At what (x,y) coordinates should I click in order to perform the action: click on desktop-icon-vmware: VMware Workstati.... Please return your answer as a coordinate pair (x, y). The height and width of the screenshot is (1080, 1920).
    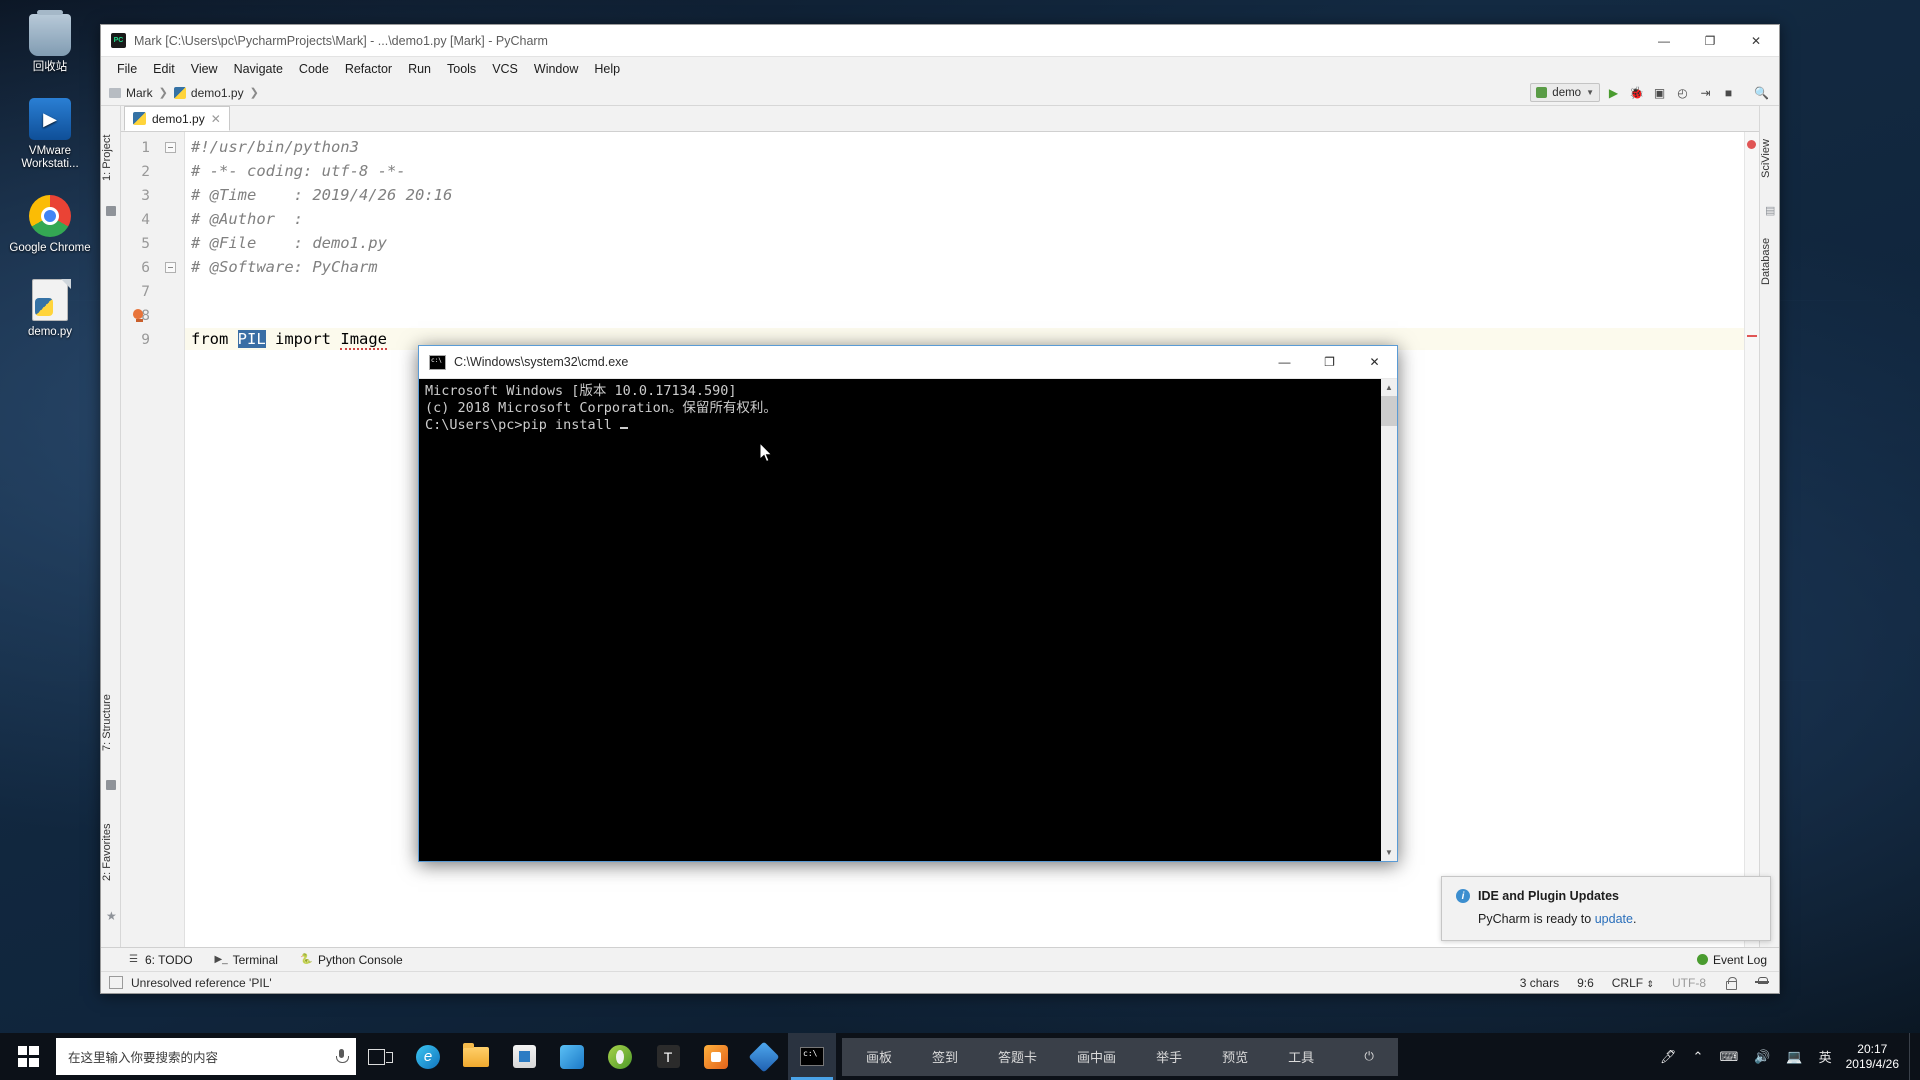
    Looking at the image, I should click on (50, 133).